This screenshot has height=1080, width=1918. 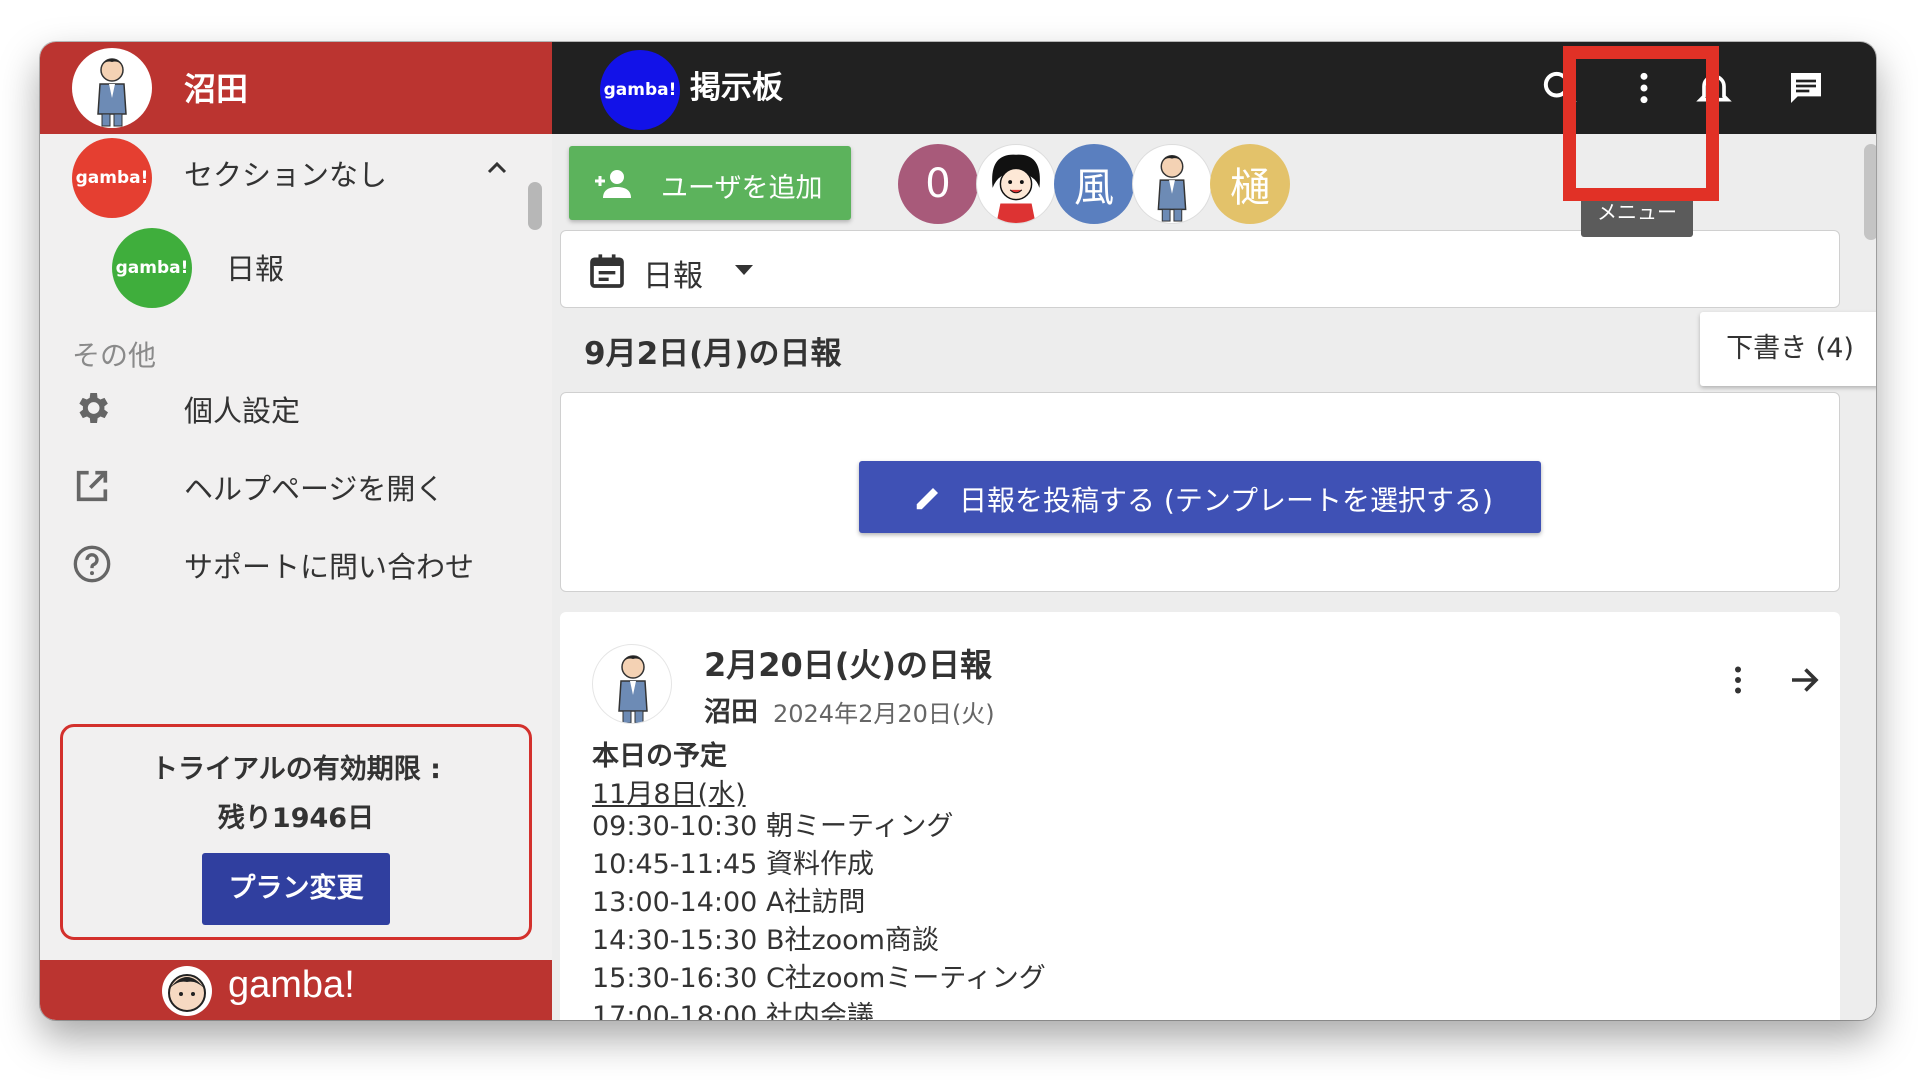 I want to click on schedule-item: 13:00-14:00 A社訪問, so click(x=729, y=902).